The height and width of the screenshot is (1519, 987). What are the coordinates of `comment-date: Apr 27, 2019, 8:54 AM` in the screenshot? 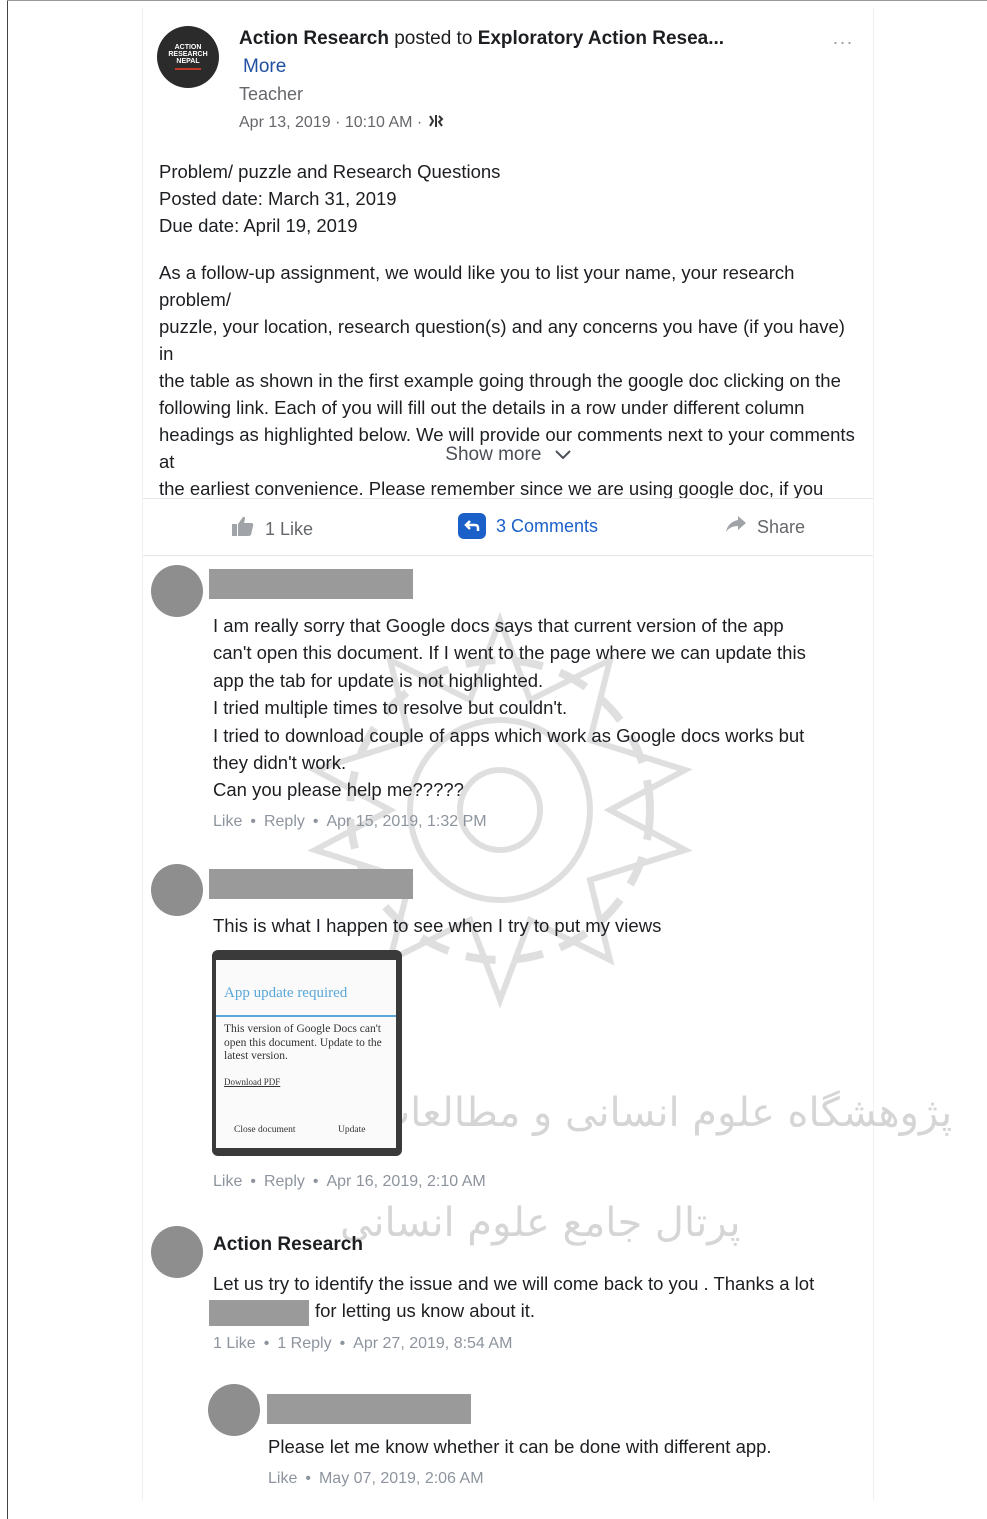 It's located at (432, 1343).